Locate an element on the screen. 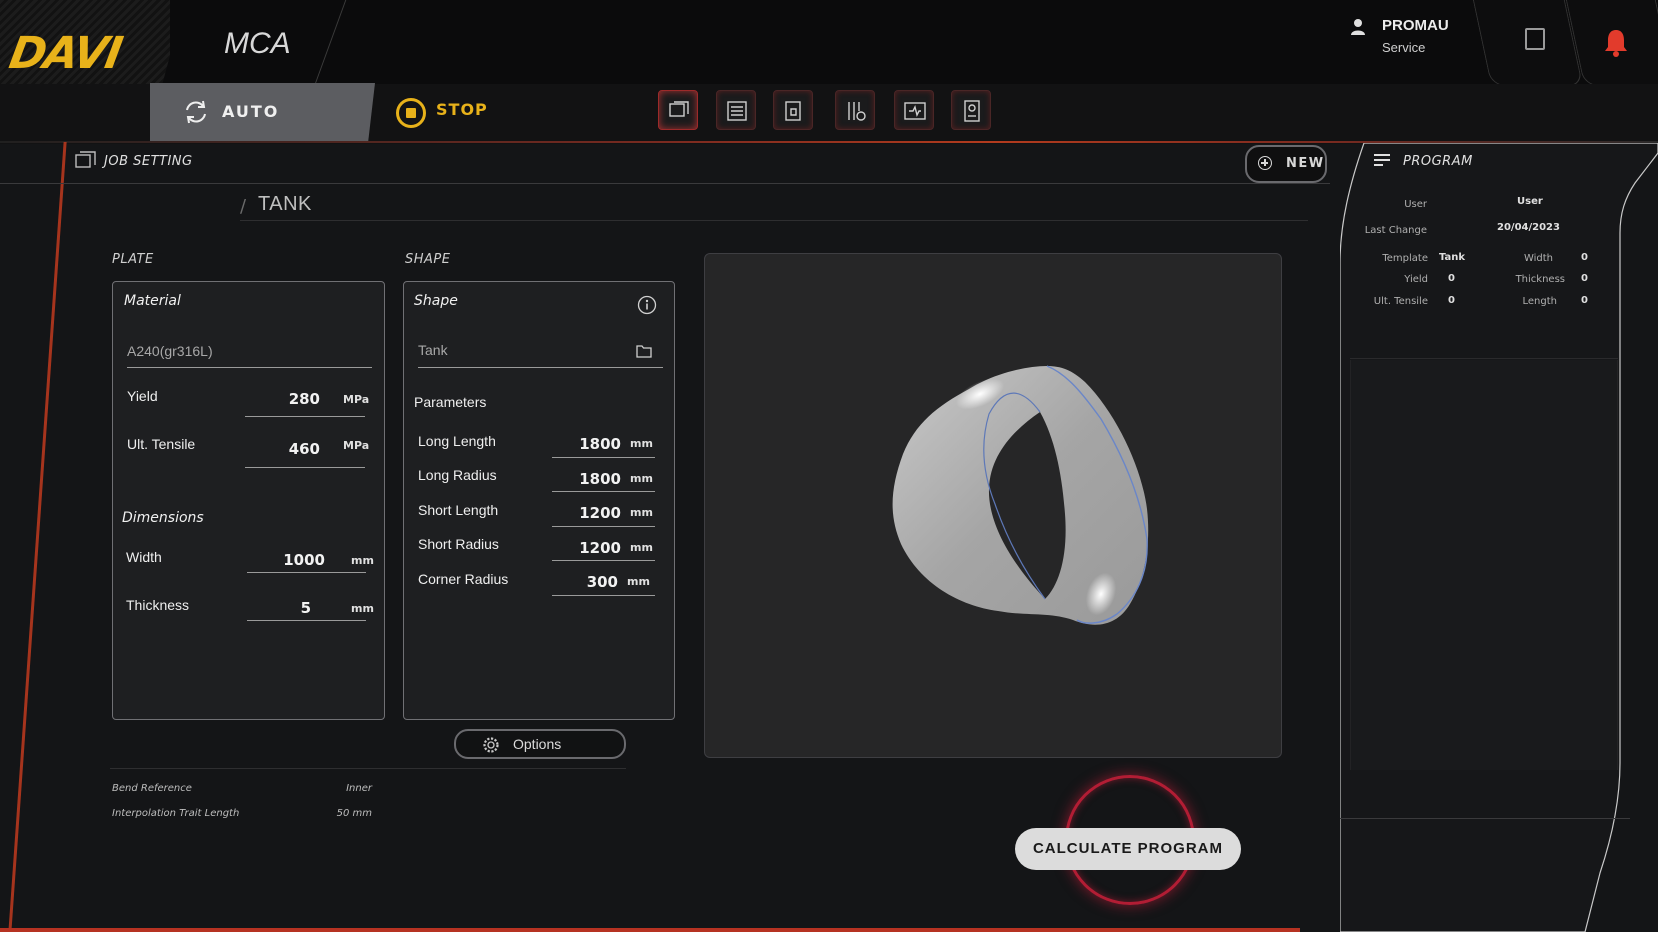 Image resolution: width=1658 pixels, height=932 pixels. long-length-label: Long Length is located at coordinates (457, 441).